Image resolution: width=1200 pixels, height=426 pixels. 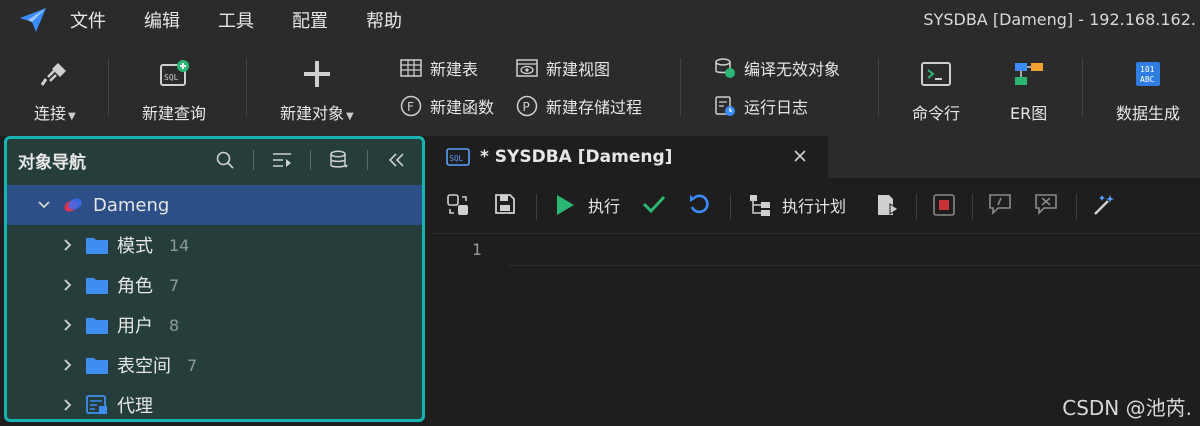 What do you see at coordinates (777, 68) in the screenshot?
I see `compile-invalid-button: 编译无效对象` at bounding box center [777, 68].